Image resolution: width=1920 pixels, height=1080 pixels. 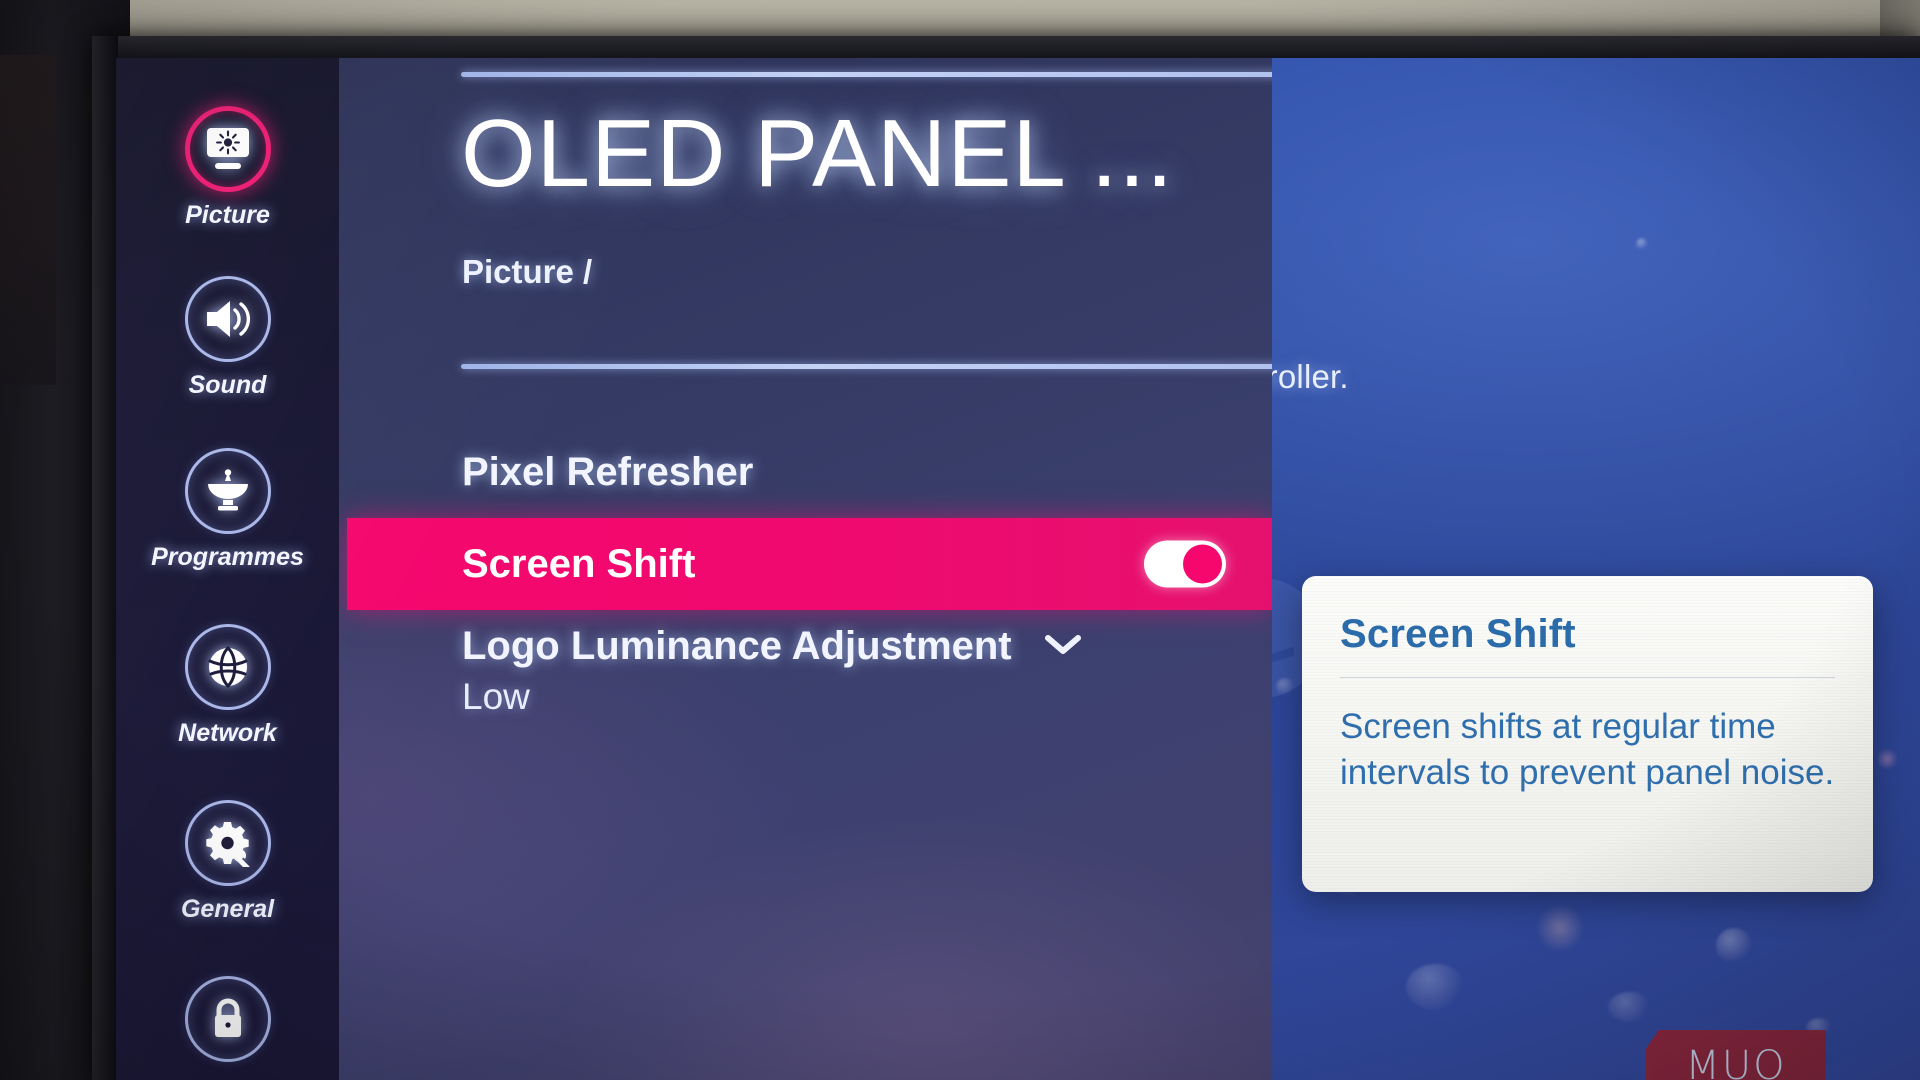 I want to click on sidebar-icon-ring-safety, so click(x=227, y=1019).